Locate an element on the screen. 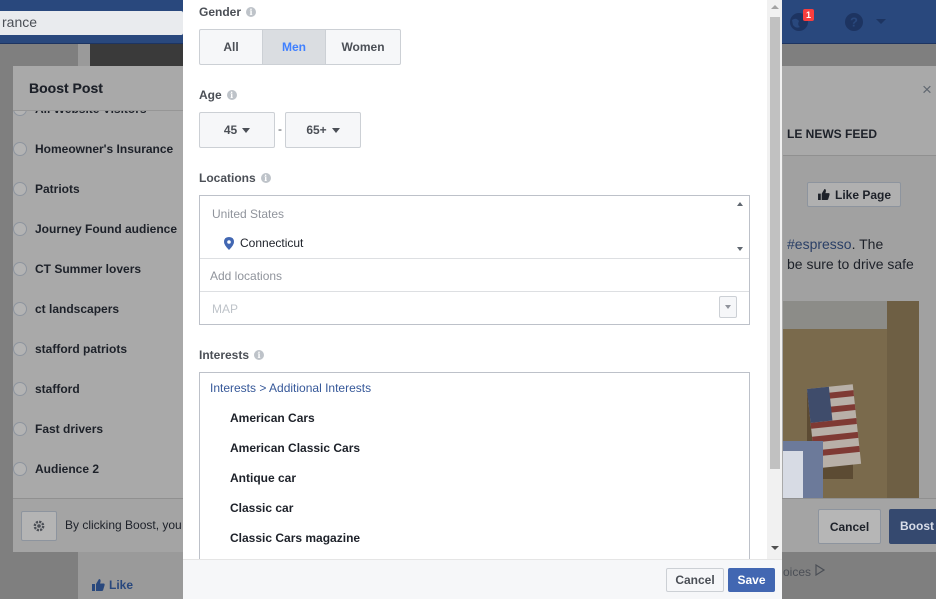 This screenshot has width=936, height=599. audience-label: Homeowner's Insurance is located at coordinates (104, 149).